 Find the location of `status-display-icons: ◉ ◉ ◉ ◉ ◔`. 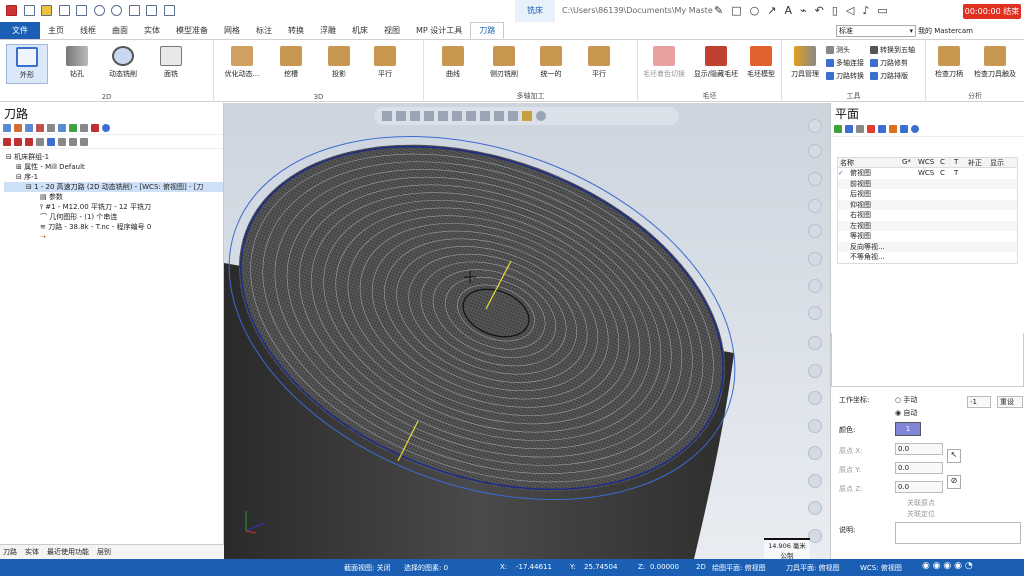

status-display-icons: ◉ ◉ ◉ ◉ ◔ is located at coordinates (947, 566).